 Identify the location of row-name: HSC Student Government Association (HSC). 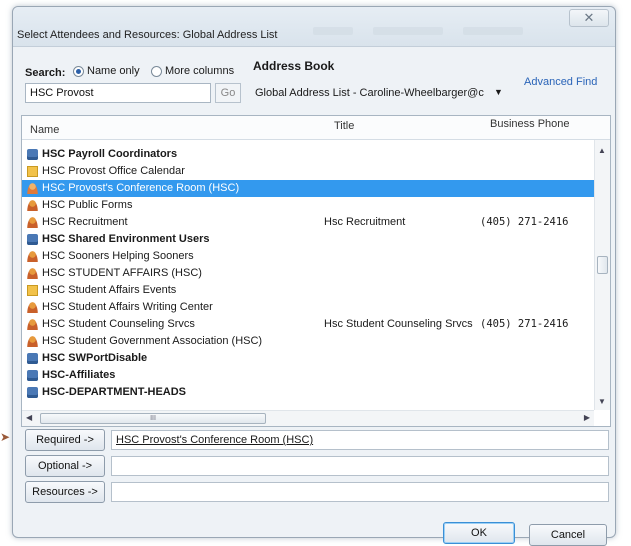
(152, 341).